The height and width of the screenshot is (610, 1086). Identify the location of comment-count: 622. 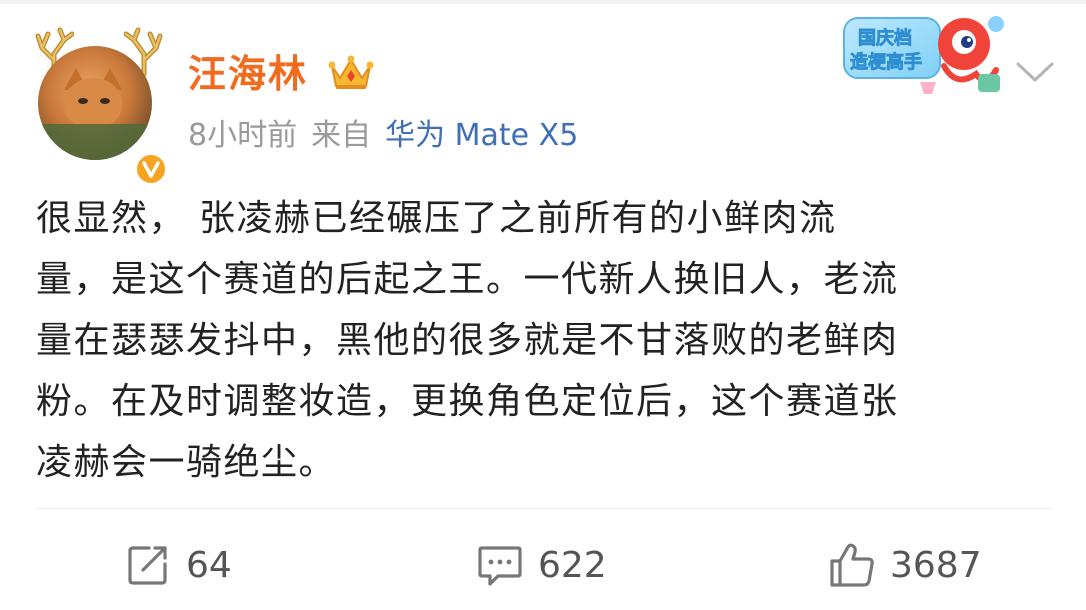
(572, 565).